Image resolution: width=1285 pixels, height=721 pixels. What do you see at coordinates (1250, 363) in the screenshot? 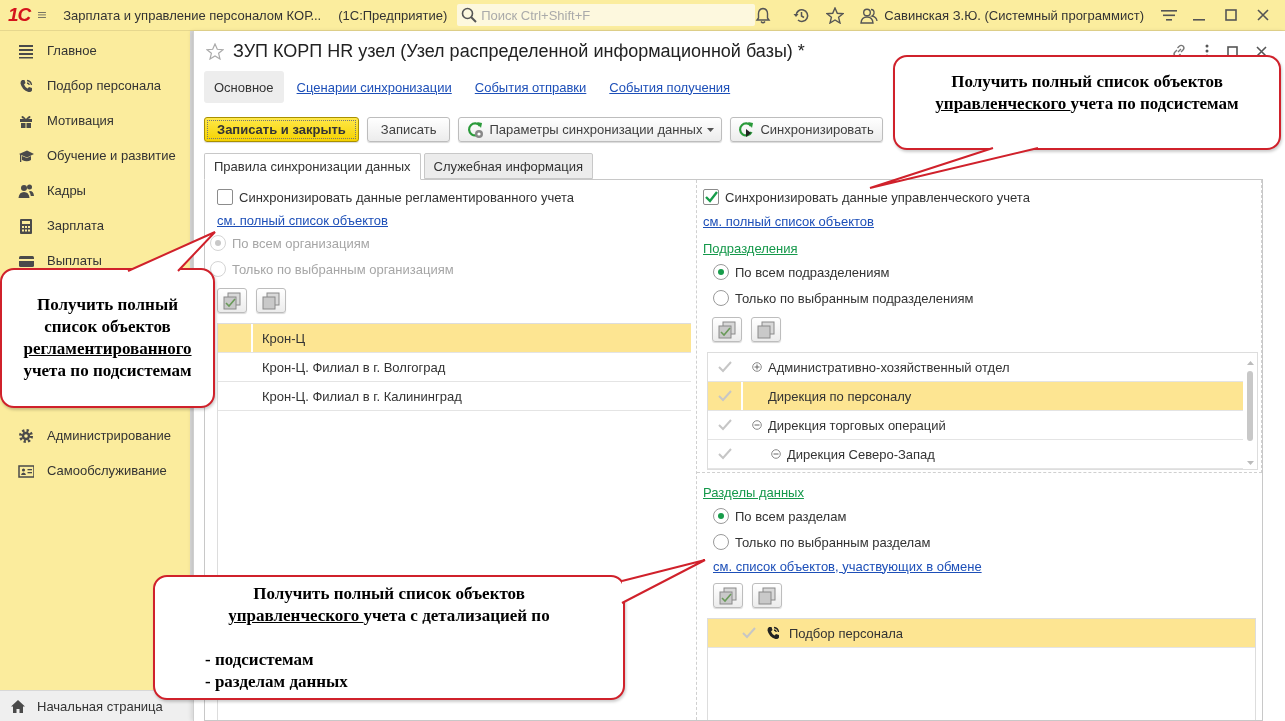
I see `up-arrow-icon` at bounding box center [1250, 363].